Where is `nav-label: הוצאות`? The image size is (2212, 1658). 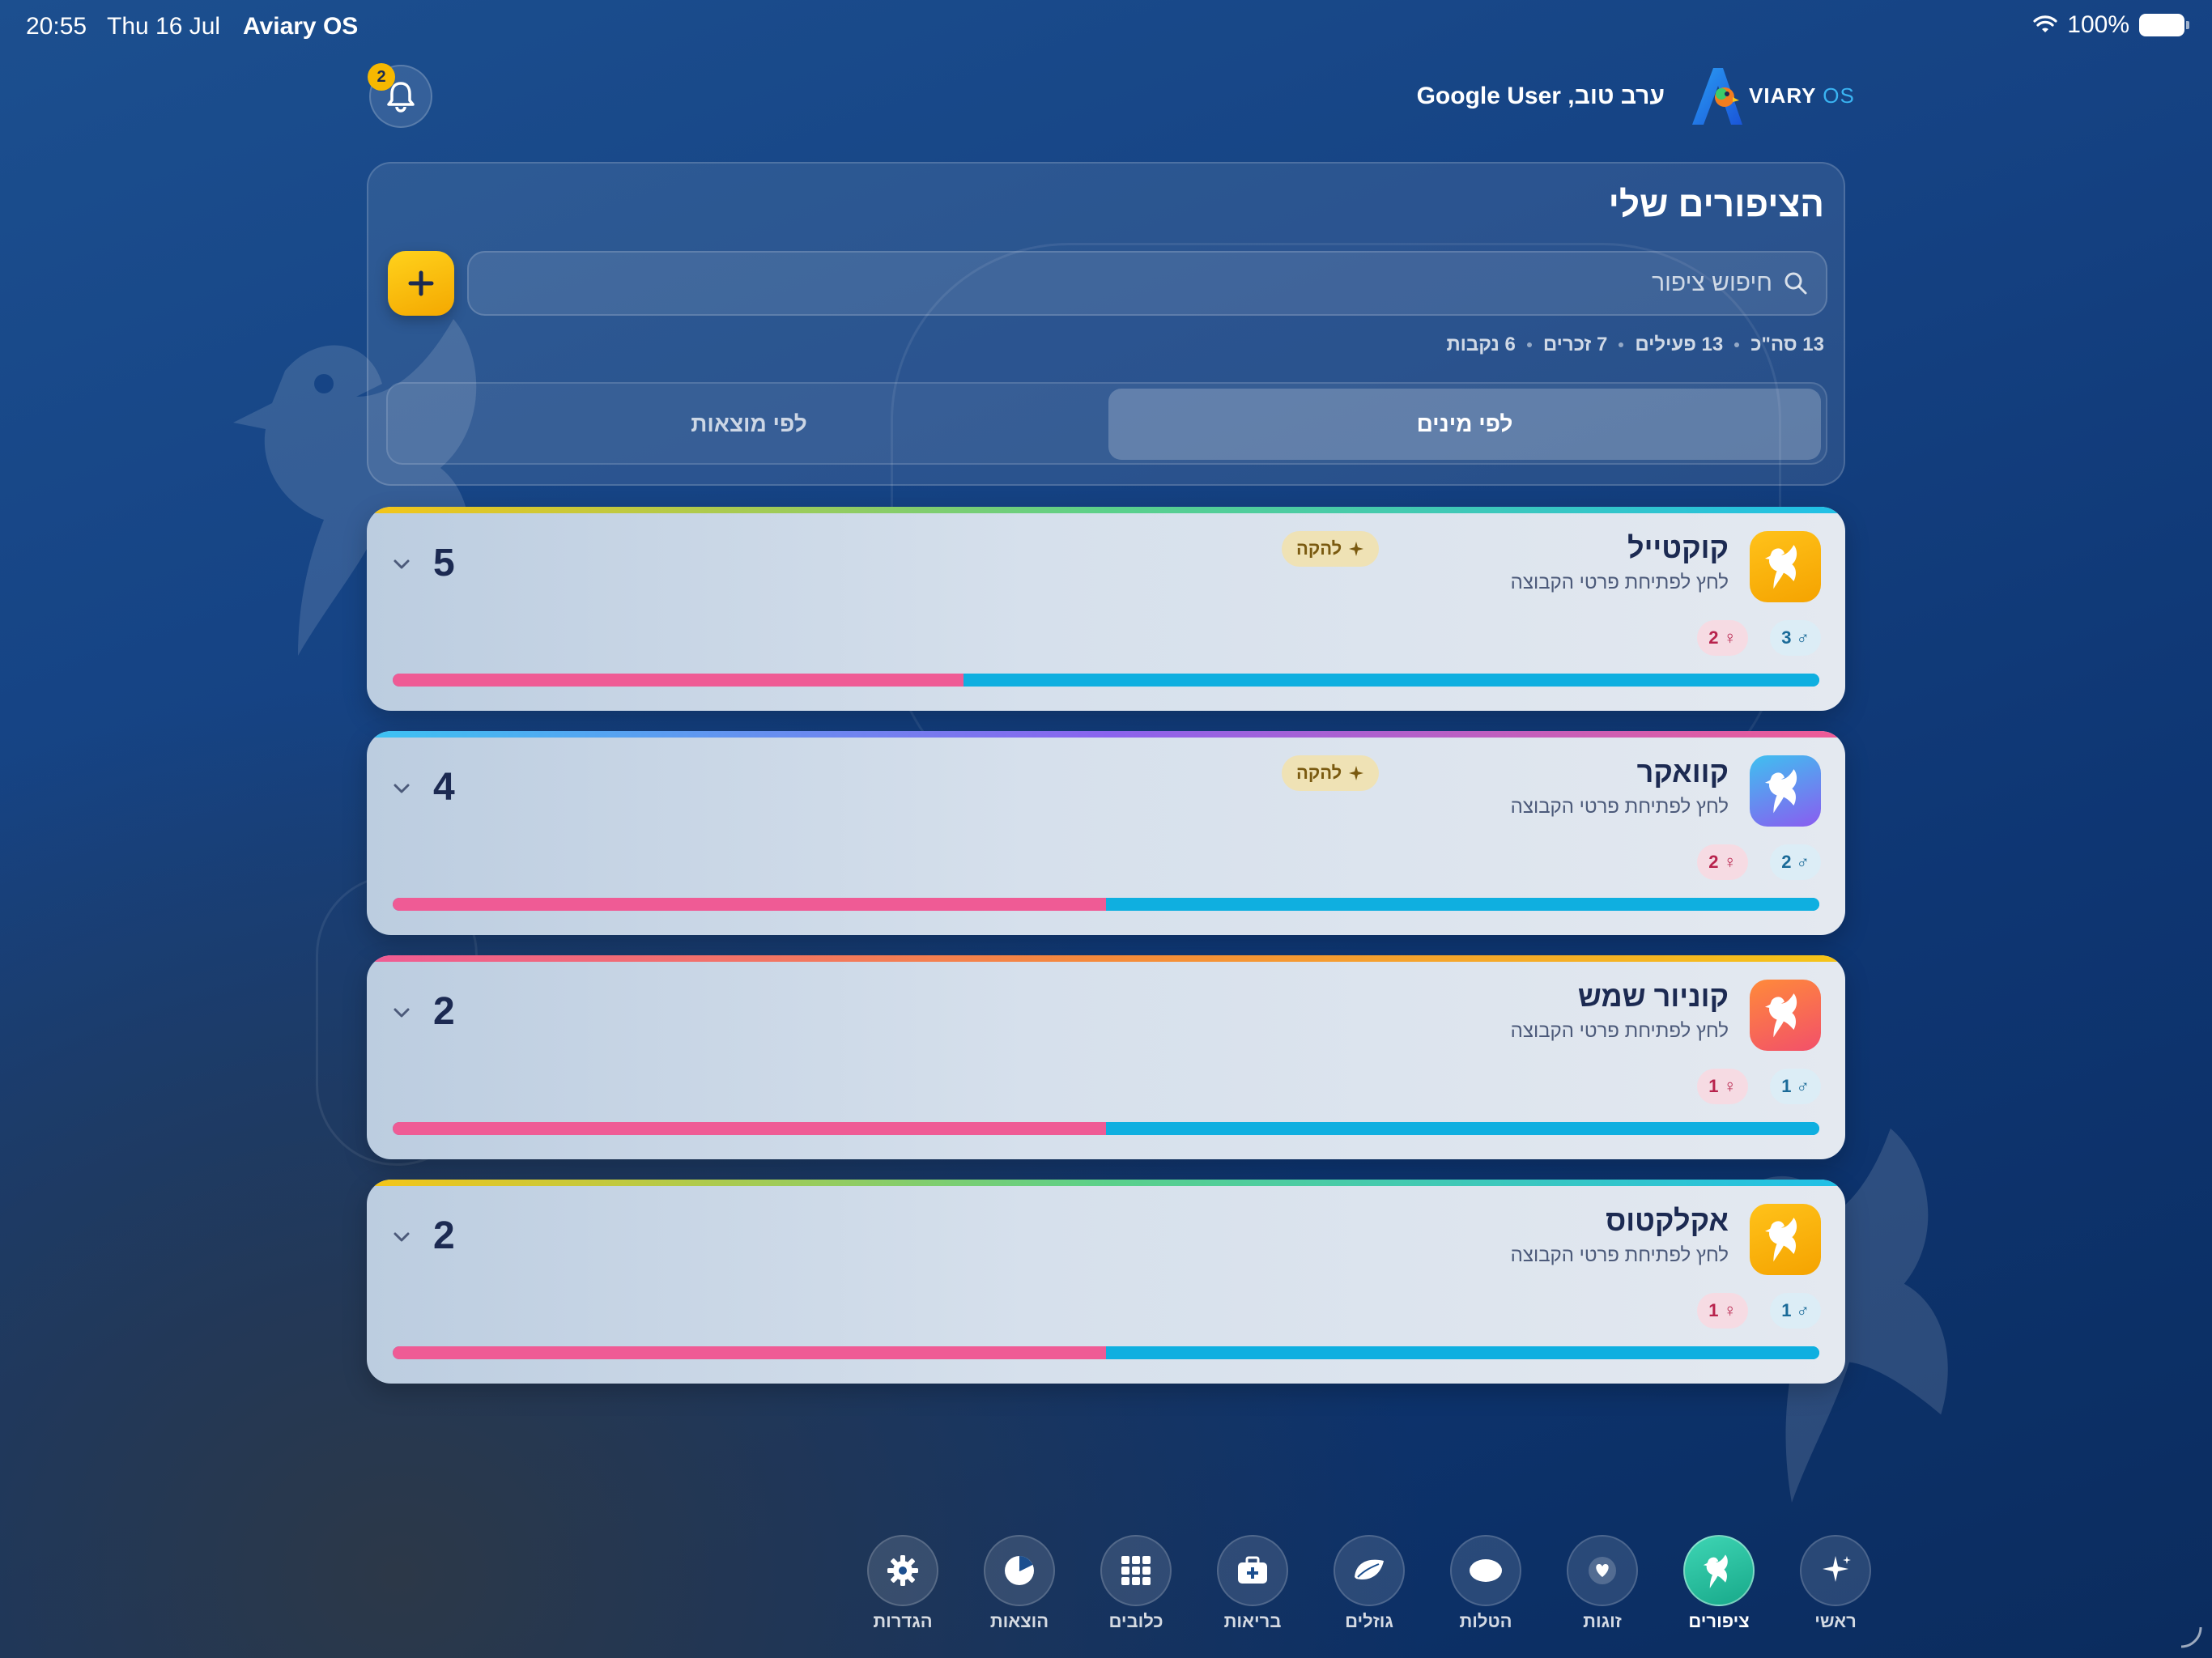 nav-label: הוצאות is located at coordinates (1019, 1621).